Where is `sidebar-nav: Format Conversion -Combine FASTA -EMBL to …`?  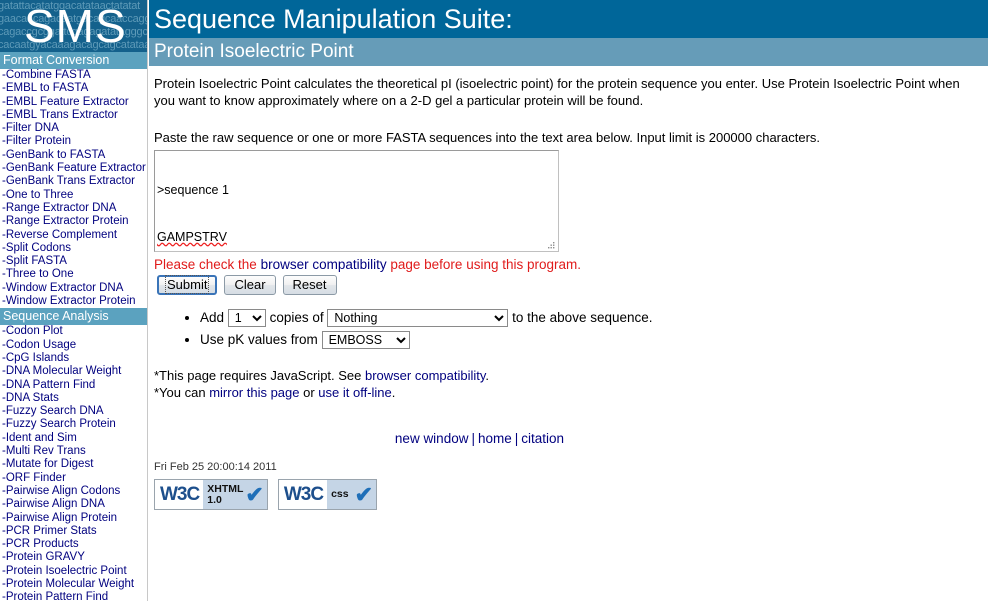 sidebar-nav: Format Conversion -Combine FASTA -EMBL to … is located at coordinates (73, 326).